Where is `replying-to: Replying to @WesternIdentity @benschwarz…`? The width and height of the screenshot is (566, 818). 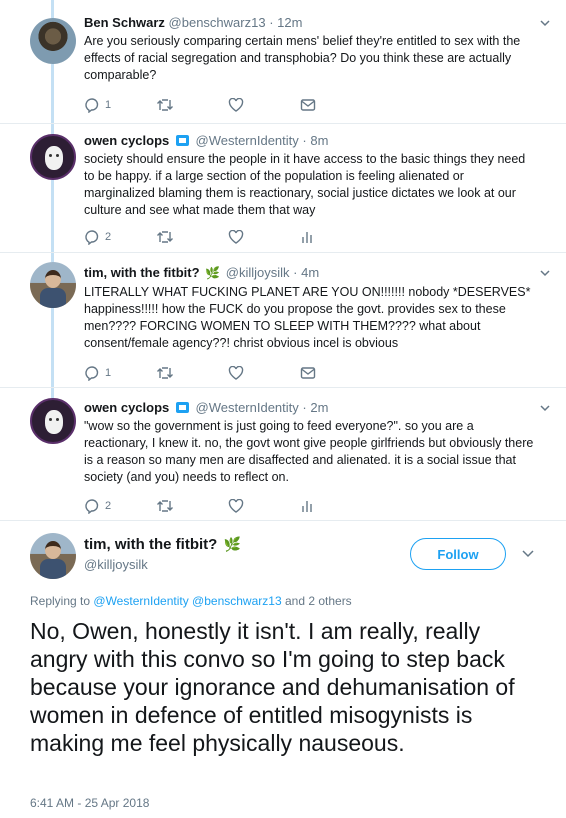
replying-to: Replying to @WesternIdentity @benschwarz… is located at coordinates (191, 601).